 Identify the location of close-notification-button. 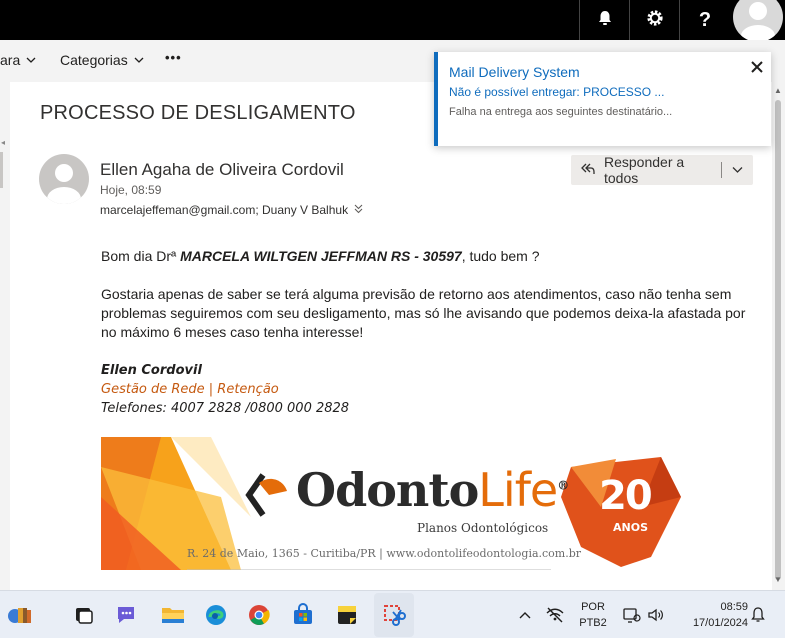
(757, 69).